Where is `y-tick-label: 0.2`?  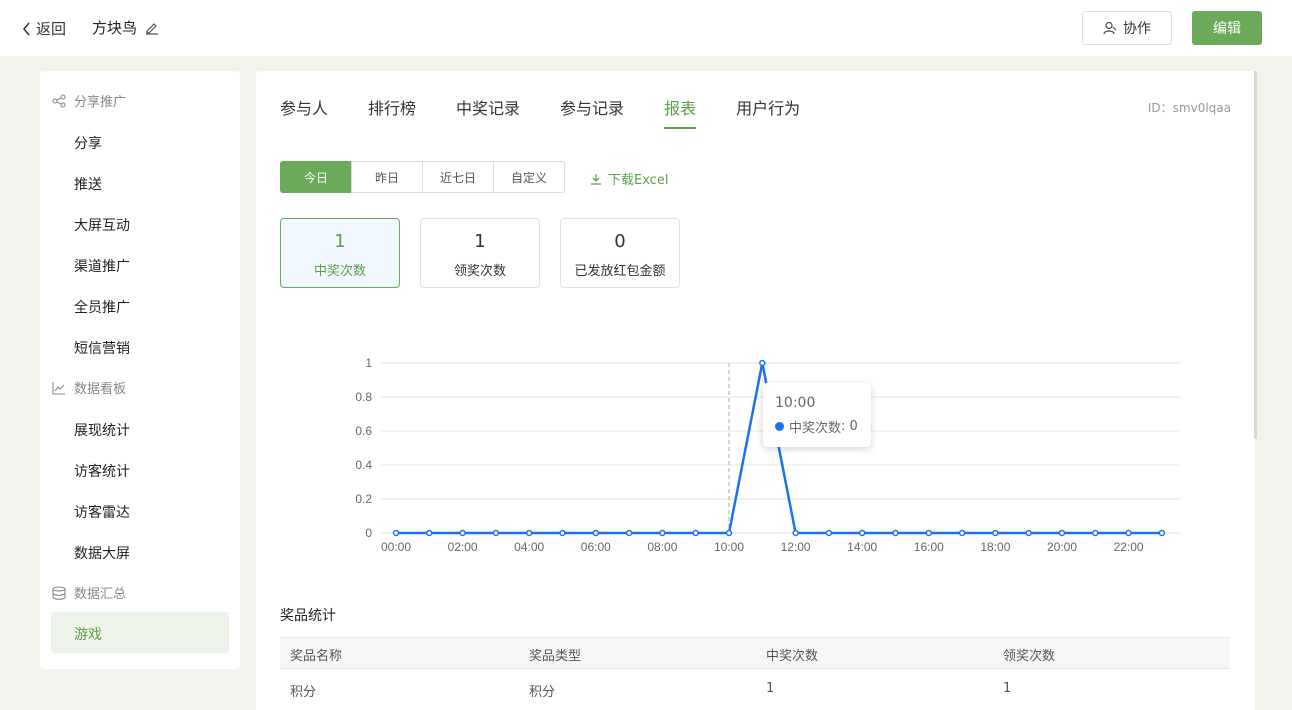 y-tick-label: 0.2 is located at coordinates (363, 499).